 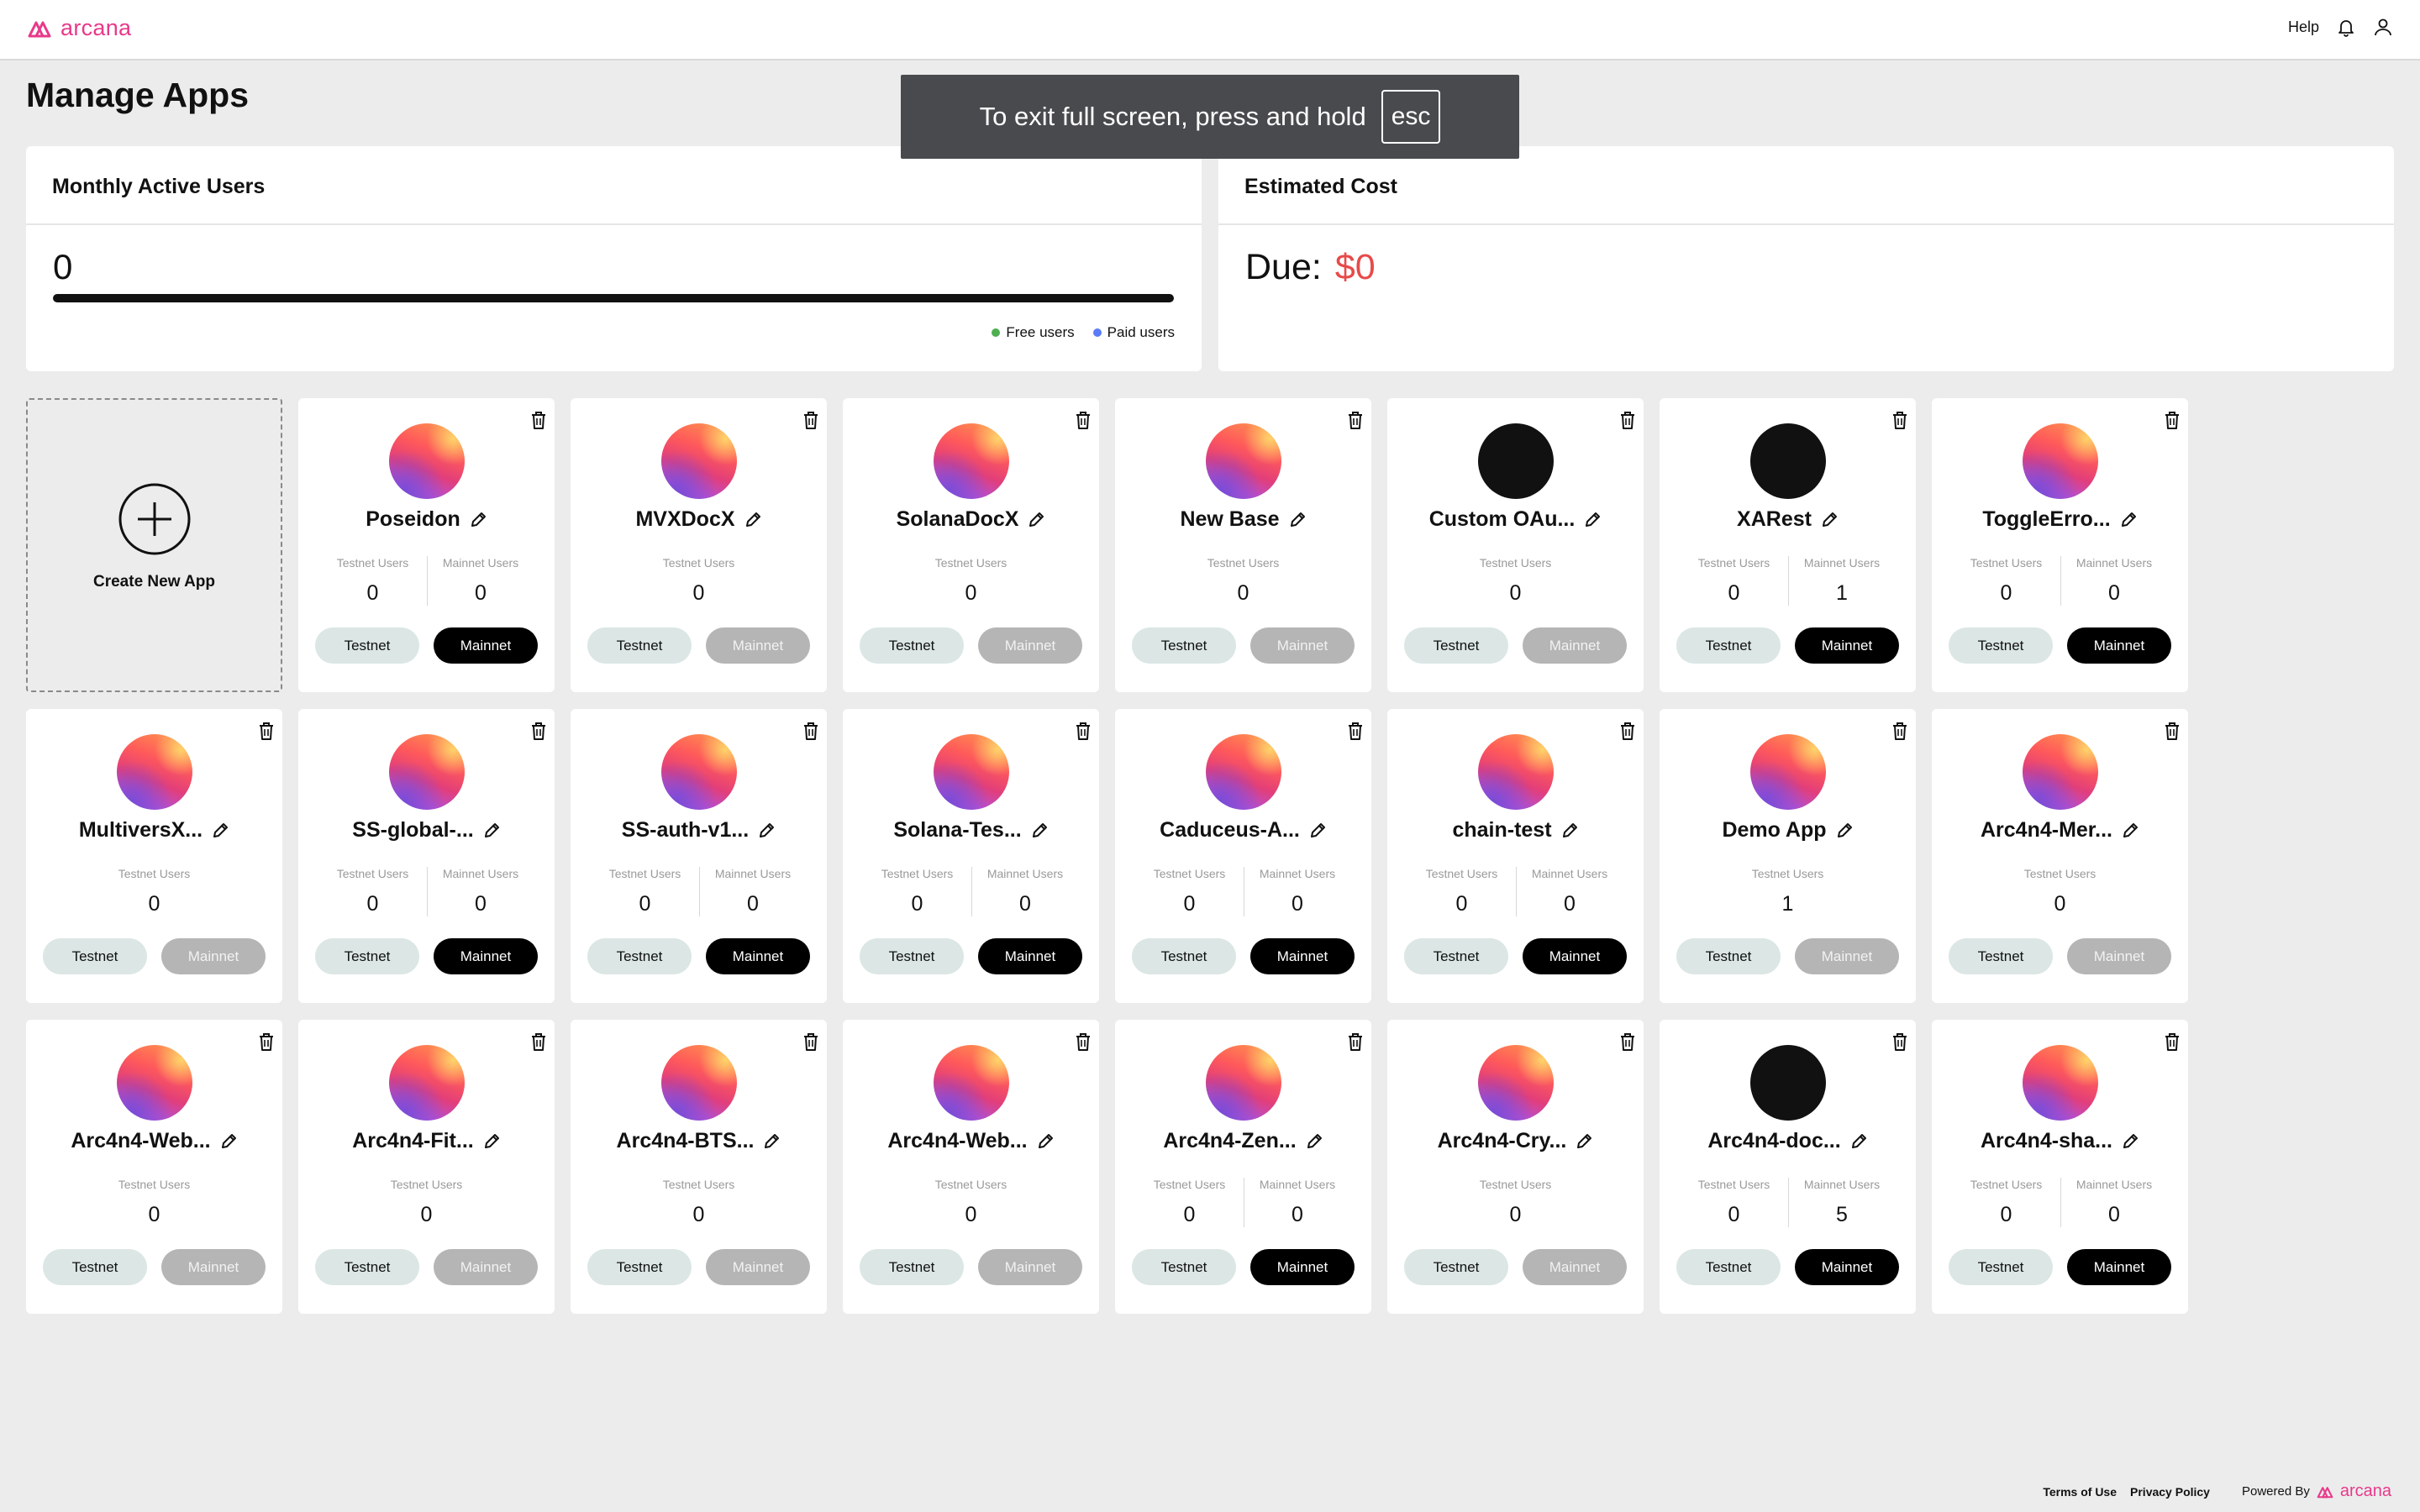 I want to click on bell-icon, so click(x=2346, y=27).